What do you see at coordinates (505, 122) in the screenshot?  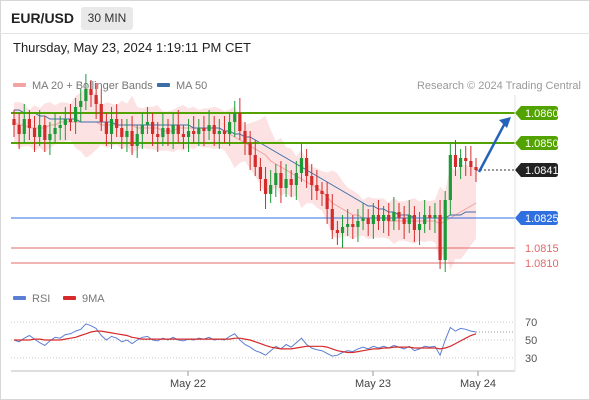 I see `projection-arrow-head` at bounding box center [505, 122].